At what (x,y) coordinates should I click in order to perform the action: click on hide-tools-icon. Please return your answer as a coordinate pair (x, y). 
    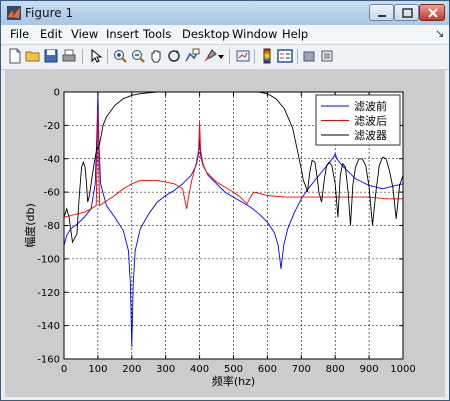
    Looking at the image, I should click on (309, 56).